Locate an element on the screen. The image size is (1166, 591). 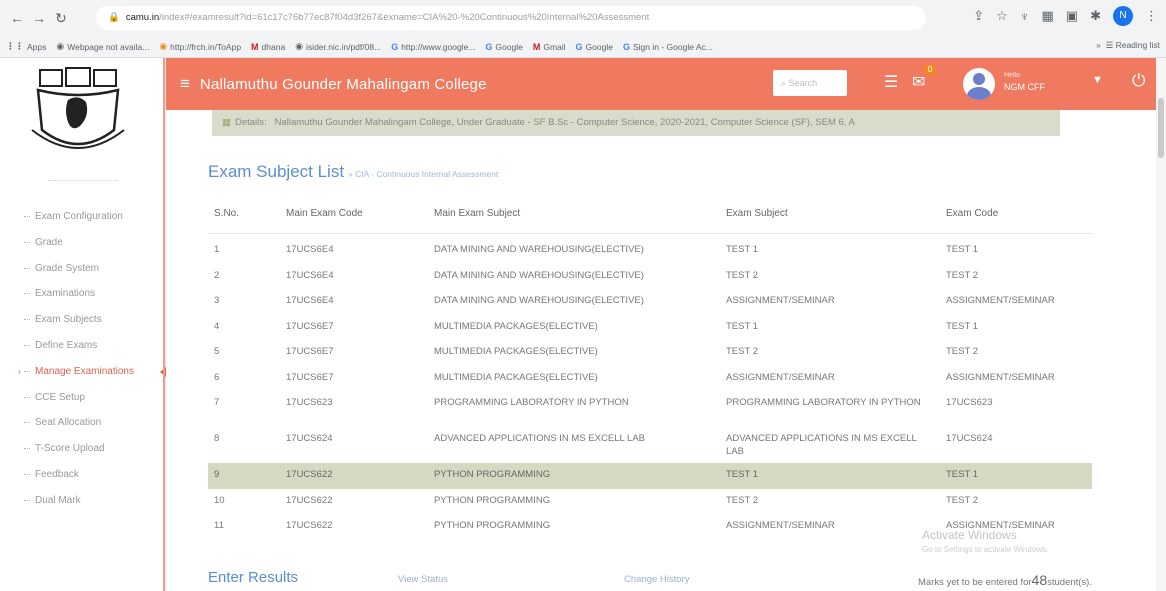
search-icon: ⌕ is located at coordinates (784, 83).